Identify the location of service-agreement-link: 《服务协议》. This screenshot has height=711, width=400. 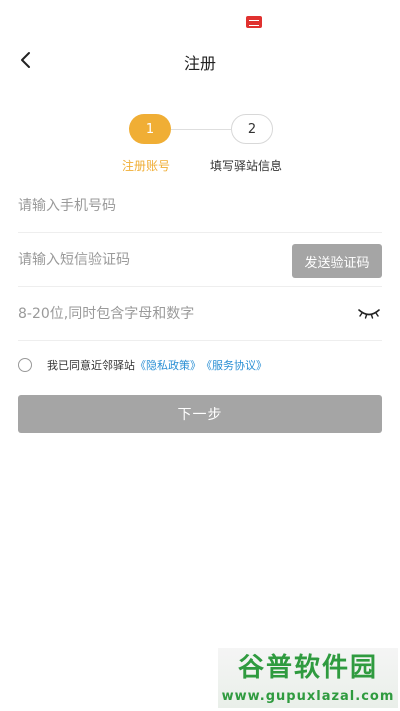
(234, 365).